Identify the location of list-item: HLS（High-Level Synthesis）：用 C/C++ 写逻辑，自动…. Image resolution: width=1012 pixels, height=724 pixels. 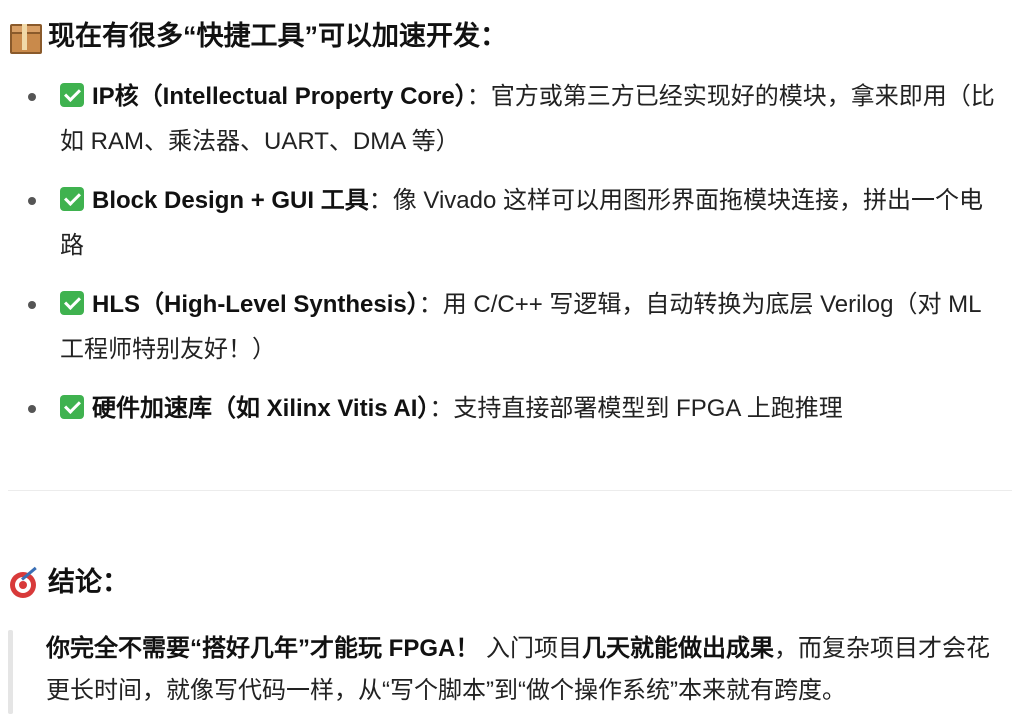
(502, 327).